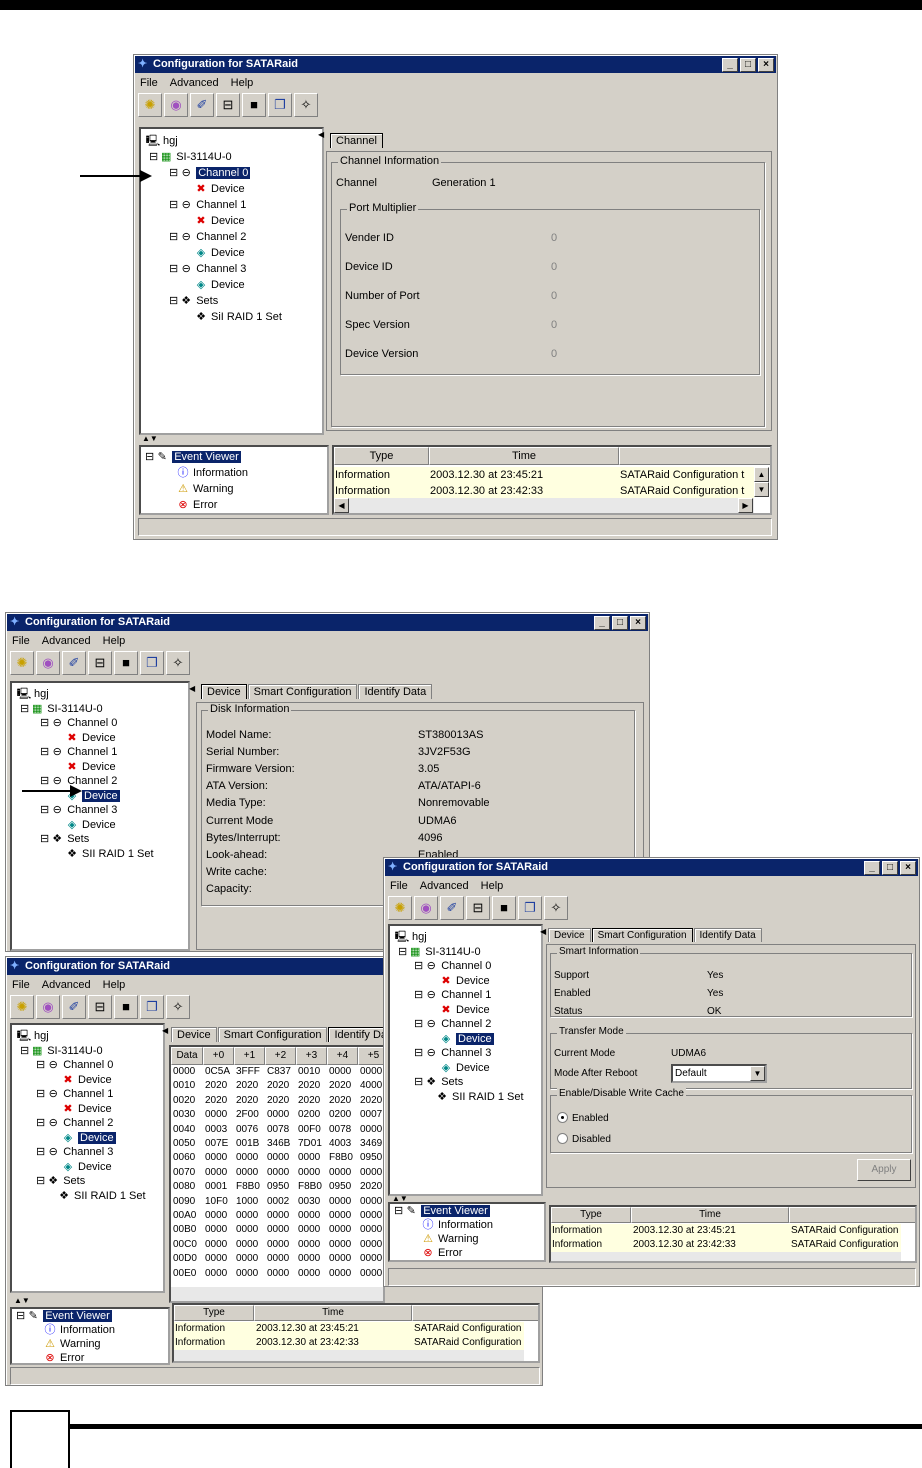 Image resolution: width=922 pixels, height=1468 pixels. Describe the element at coordinates (719, 1073) in the screenshot. I see `mode-after-reboot-select: Default ▼` at that location.